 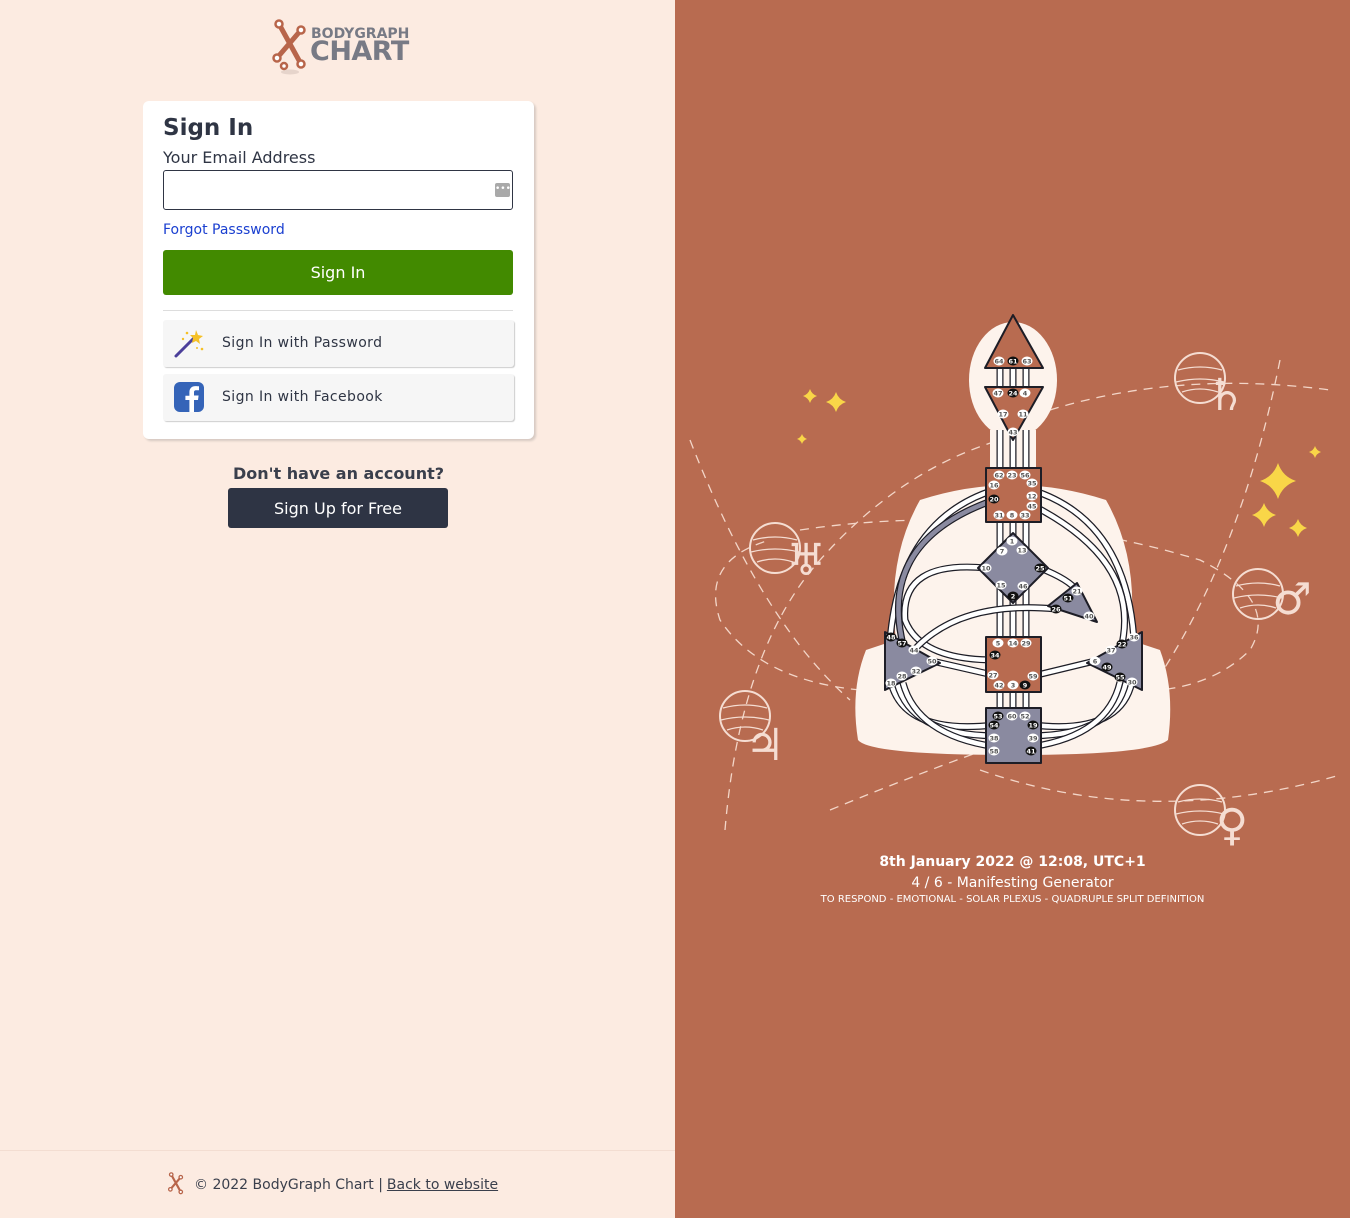 What do you see at coordinates (1013, 361) in the screenshot?
I see `svg-text: 61` at bounding box center [1013, 361].